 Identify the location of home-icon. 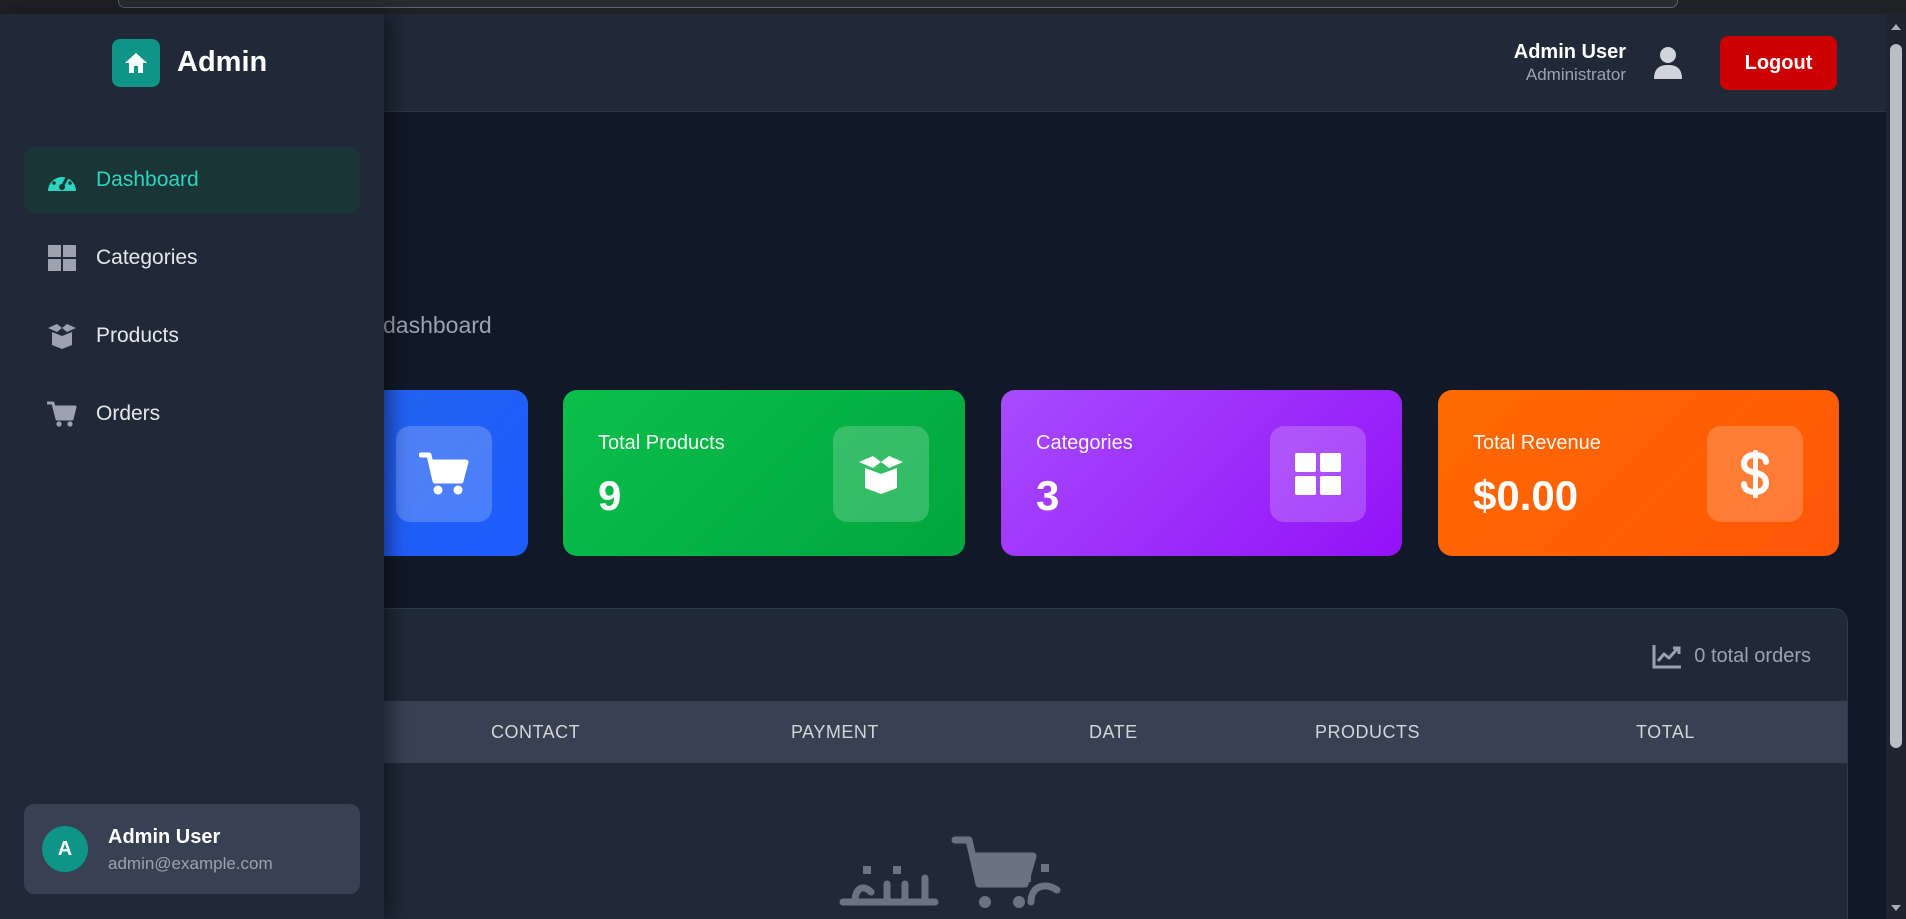
(136, 63).